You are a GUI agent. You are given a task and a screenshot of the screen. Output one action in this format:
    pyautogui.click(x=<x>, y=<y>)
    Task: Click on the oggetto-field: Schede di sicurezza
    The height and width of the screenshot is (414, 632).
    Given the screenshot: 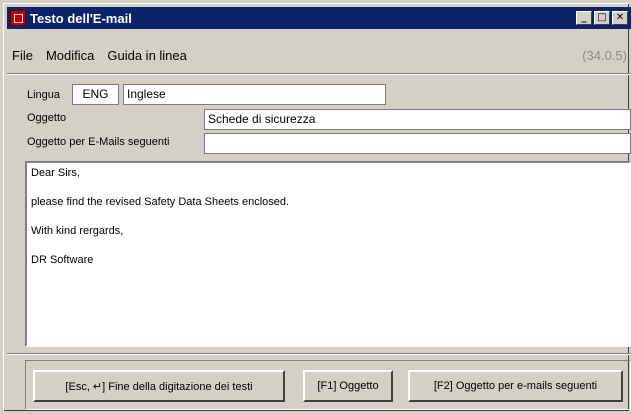 What is the action you would take?
    pyautogui.click(x=417, y=119)
    